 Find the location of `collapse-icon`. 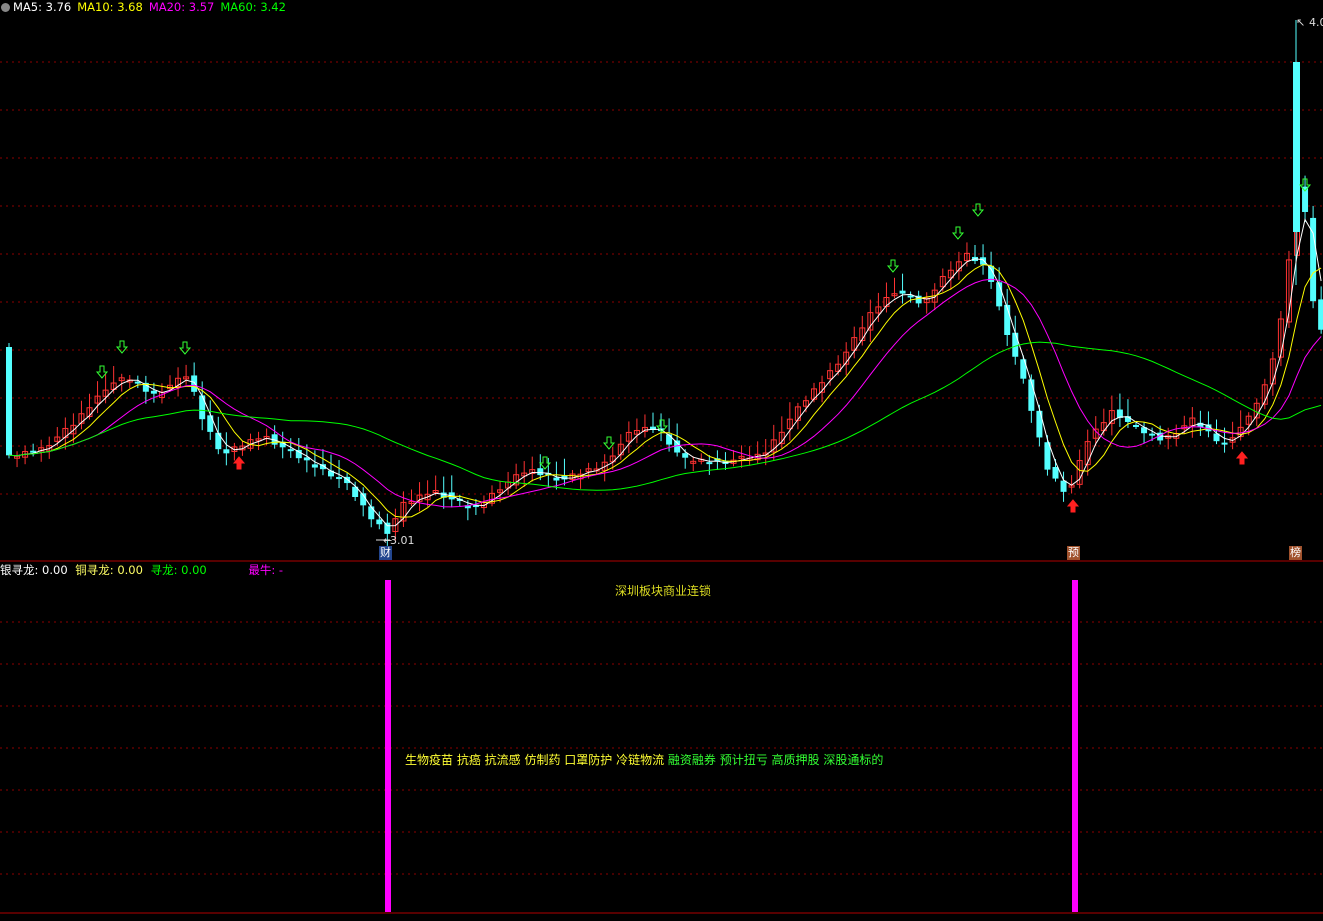

collapse-icon is located at coordinates (5, 7).